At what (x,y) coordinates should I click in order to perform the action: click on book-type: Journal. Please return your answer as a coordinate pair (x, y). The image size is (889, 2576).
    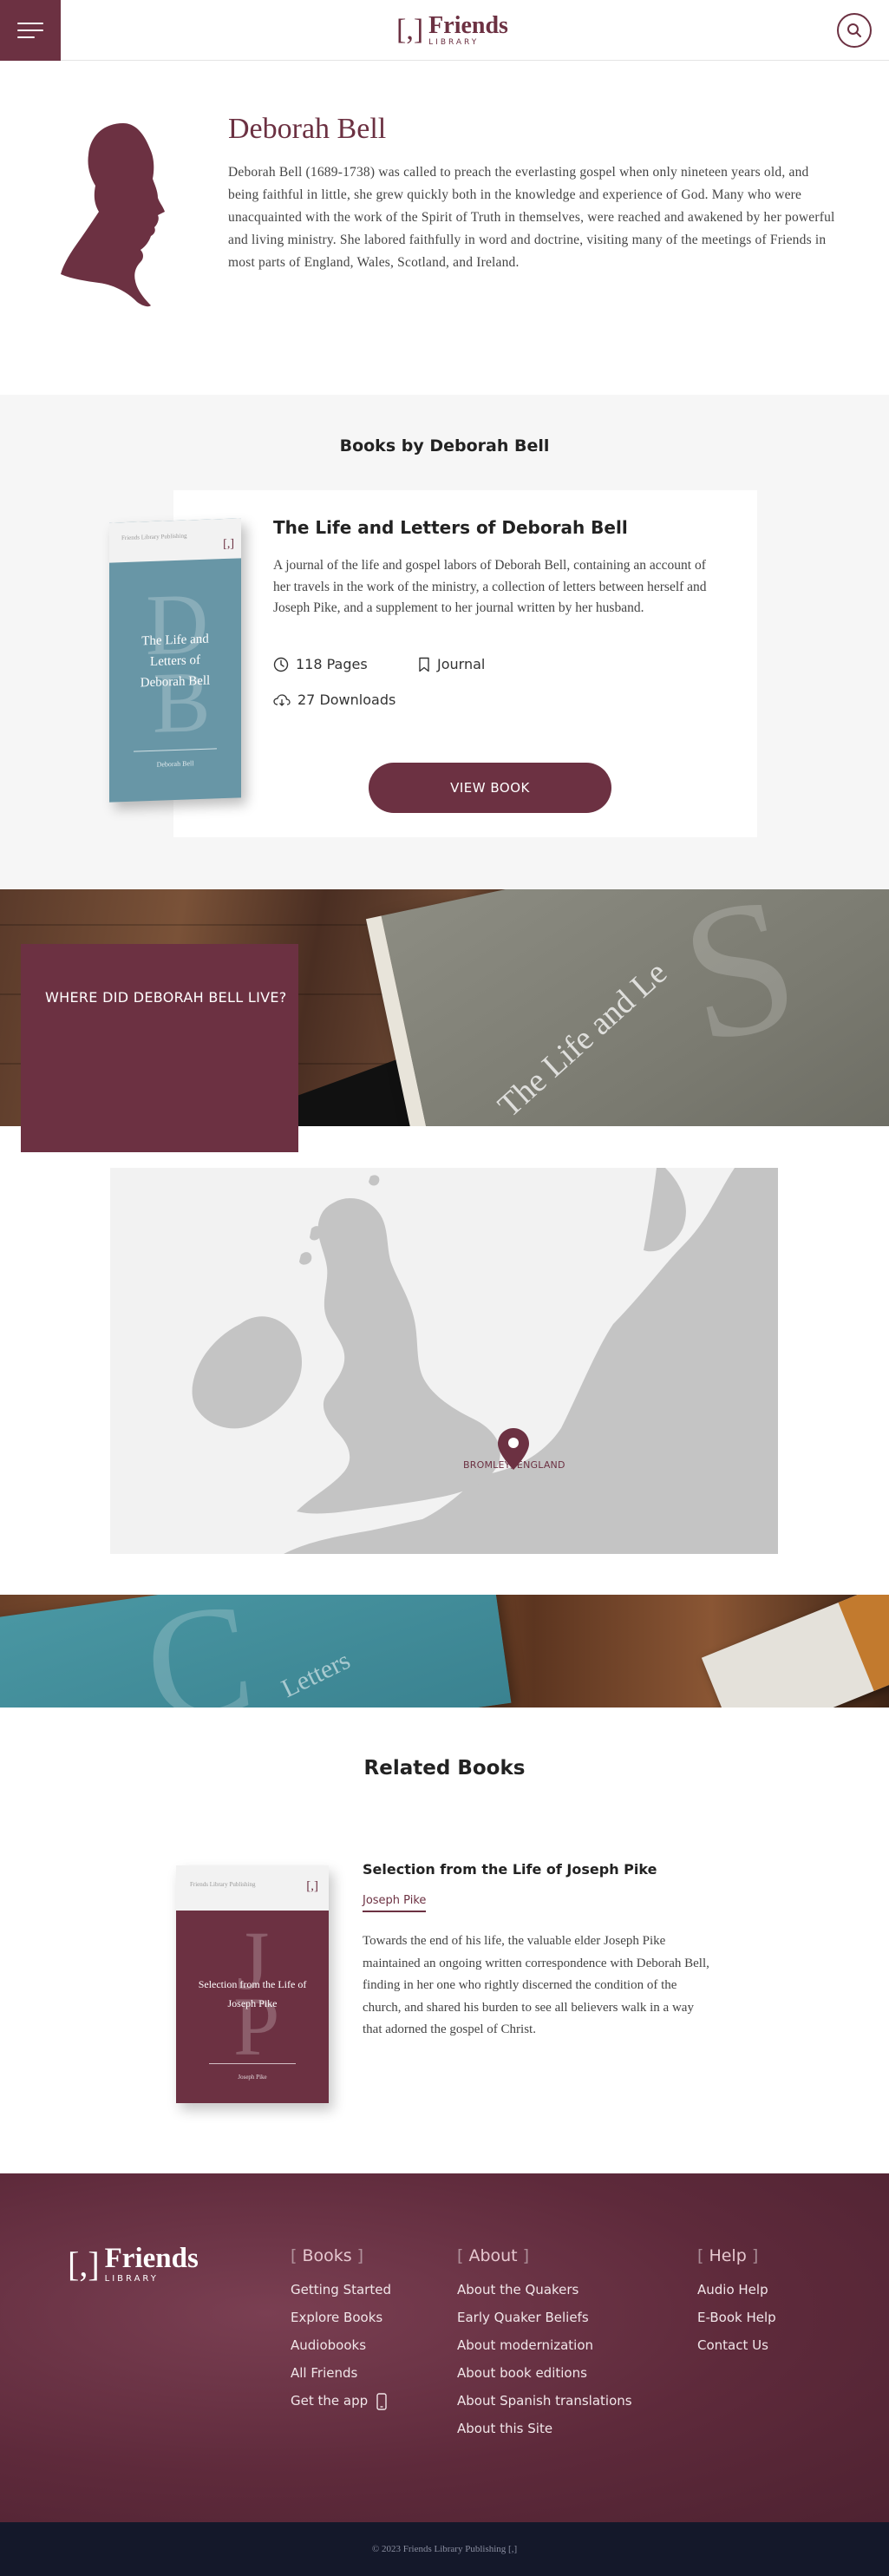
    Looking at the image, I should click on (462, 664).